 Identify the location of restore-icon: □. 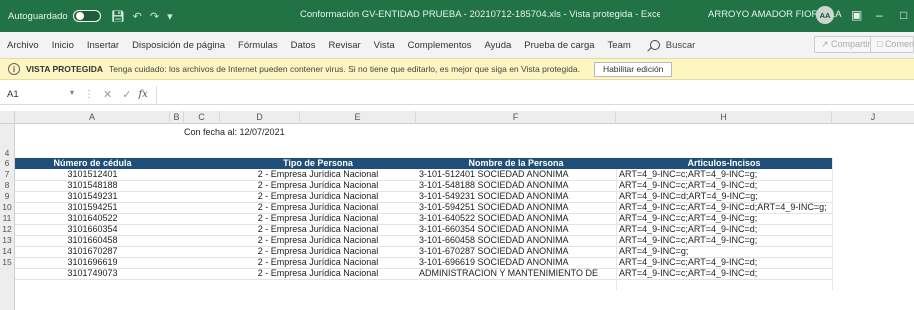
(903, 15).